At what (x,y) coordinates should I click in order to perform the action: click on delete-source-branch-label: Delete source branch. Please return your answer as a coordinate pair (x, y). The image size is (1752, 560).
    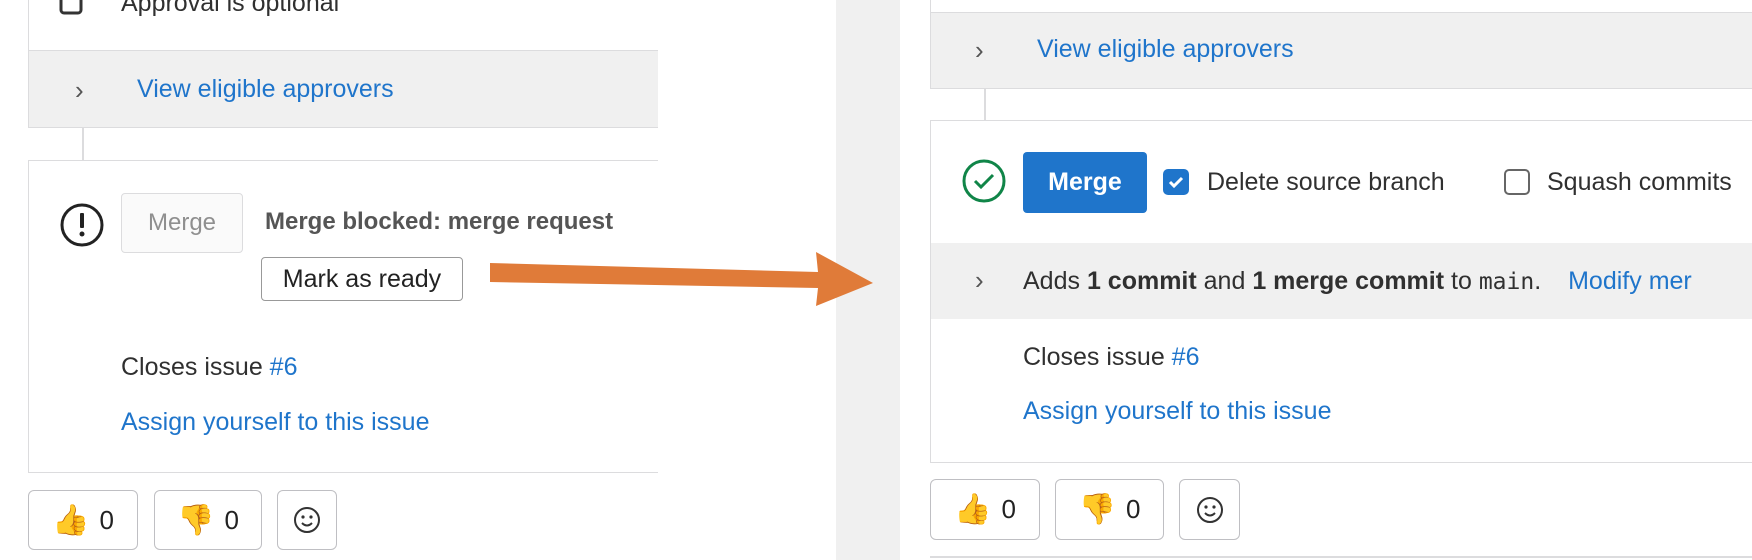
    Looking at the image, I should click on (1326, 182).